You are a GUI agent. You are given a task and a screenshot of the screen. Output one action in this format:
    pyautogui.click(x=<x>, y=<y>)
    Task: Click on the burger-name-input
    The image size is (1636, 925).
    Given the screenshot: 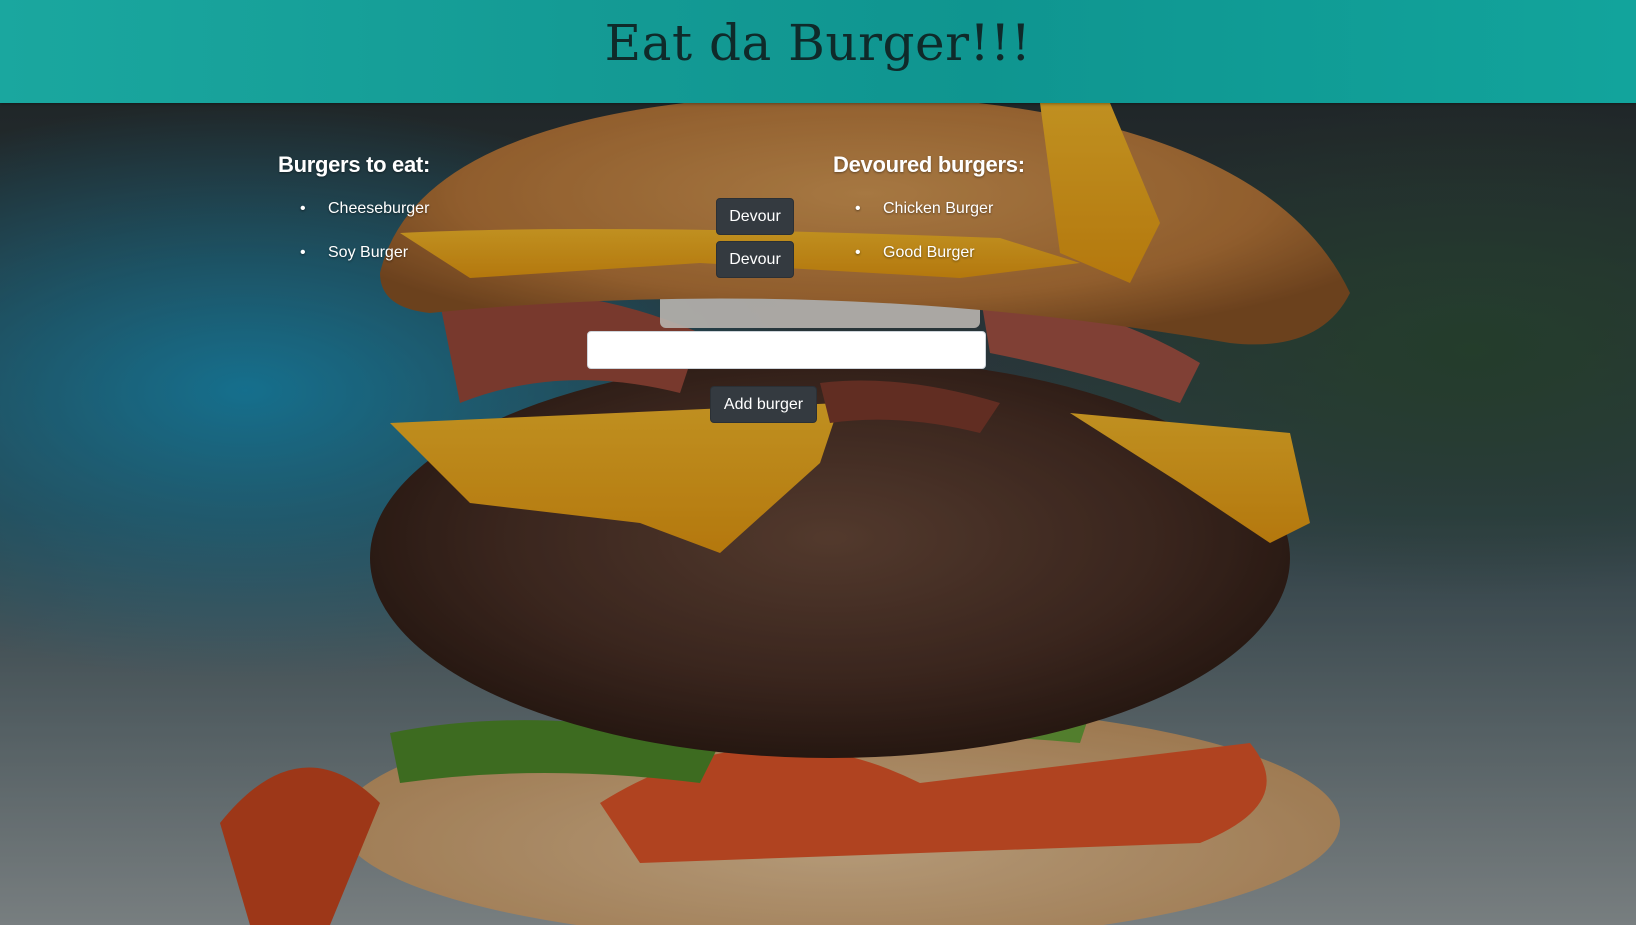 What is the action you would take?
    pyautogui.click(x=786, y=350)
    